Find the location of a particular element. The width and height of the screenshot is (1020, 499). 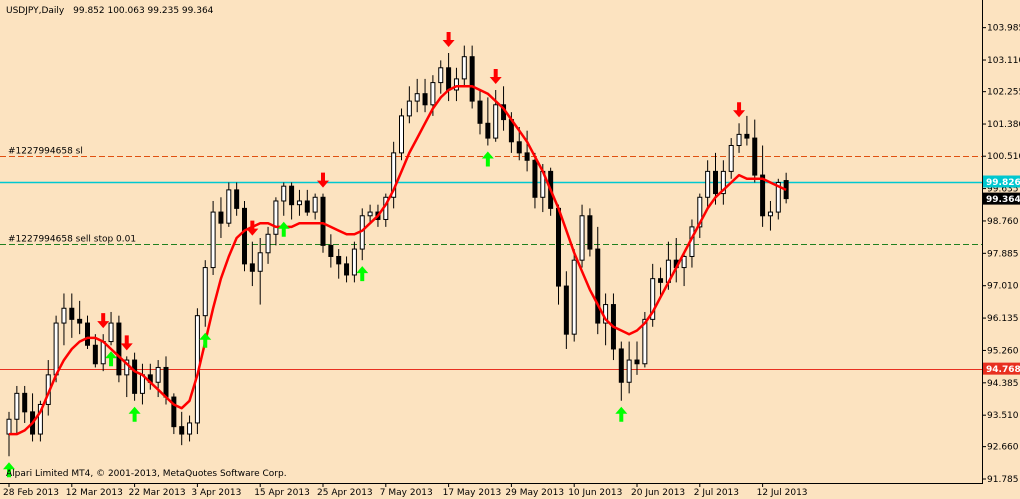

price-tick-label: 92.660 is located at coordinates (1003, 448).